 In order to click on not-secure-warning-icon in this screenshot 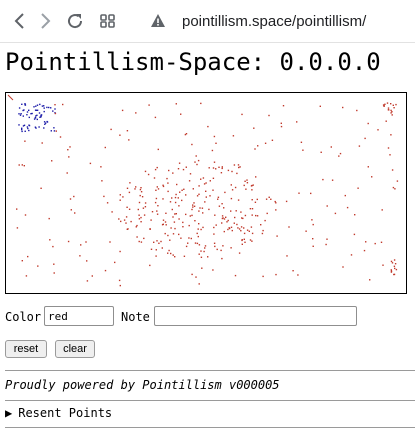, I will do `click(158, 21)`.